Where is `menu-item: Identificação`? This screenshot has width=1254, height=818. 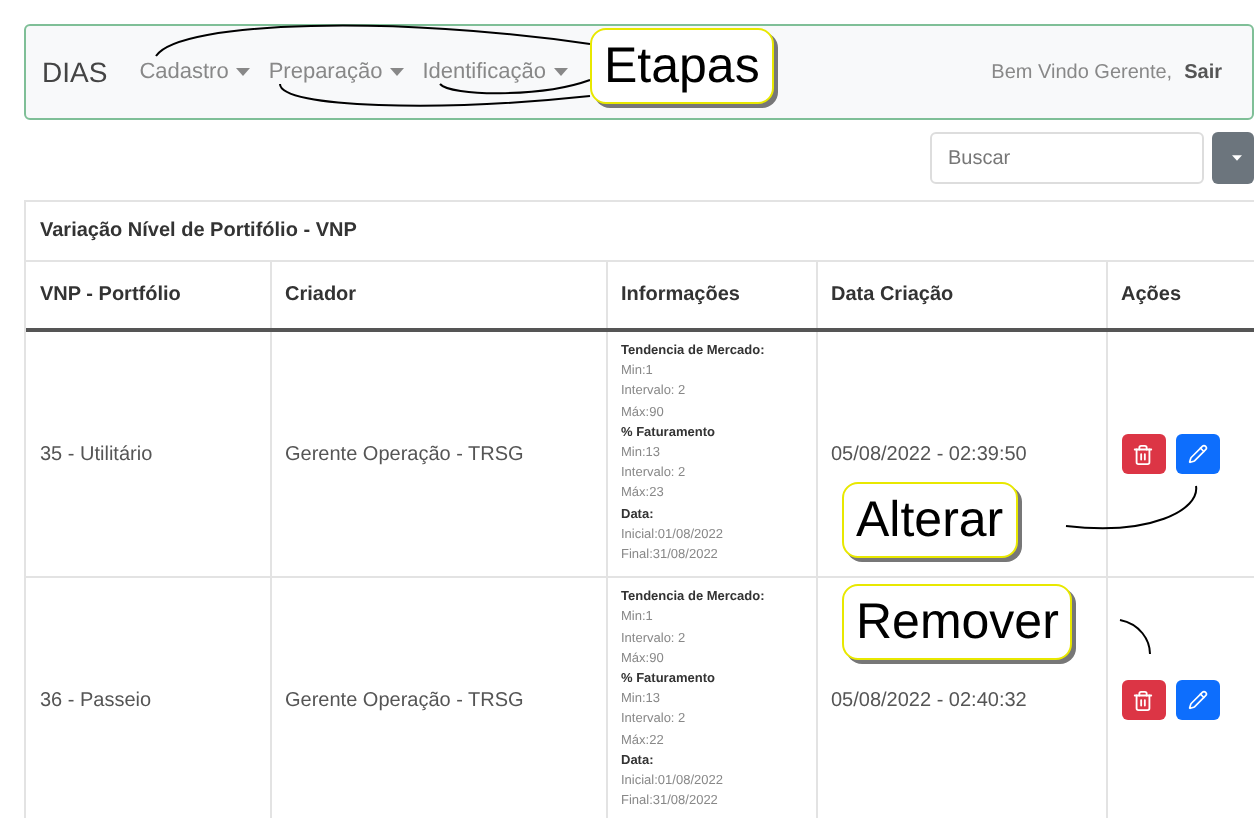
menu-item: Identificação is located at coordinates (495, 72).